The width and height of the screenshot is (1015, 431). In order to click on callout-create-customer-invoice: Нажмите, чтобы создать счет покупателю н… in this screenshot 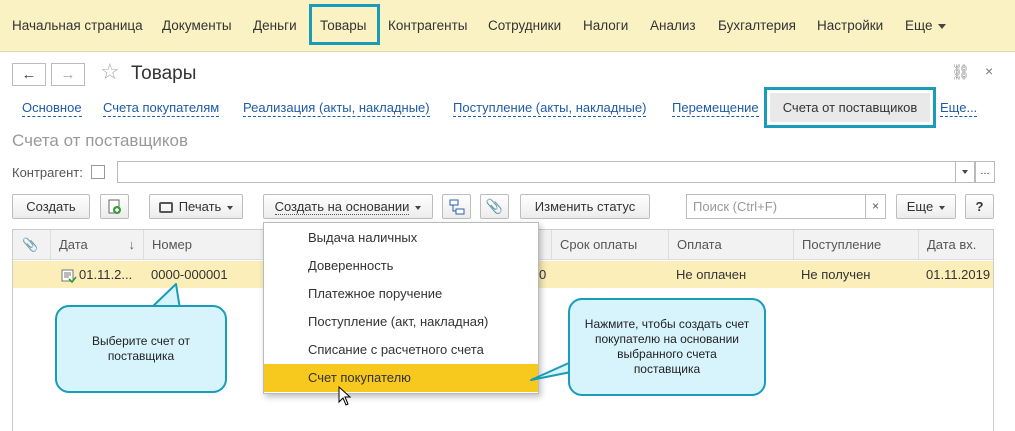, I will do `click(667, 347)`.